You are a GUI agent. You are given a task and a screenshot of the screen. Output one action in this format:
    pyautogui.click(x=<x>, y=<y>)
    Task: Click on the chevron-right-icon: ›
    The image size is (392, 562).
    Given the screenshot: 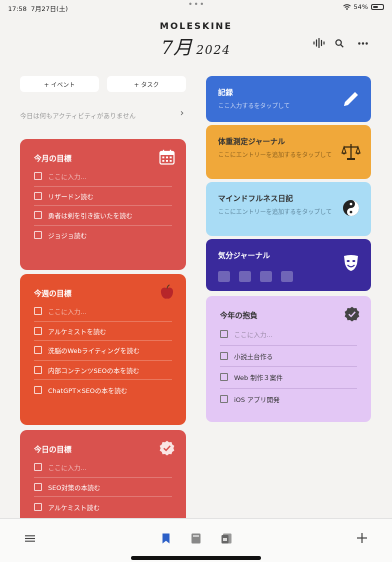 What is the action you would take?
    pyautogui.click(x=182, y=113)
    